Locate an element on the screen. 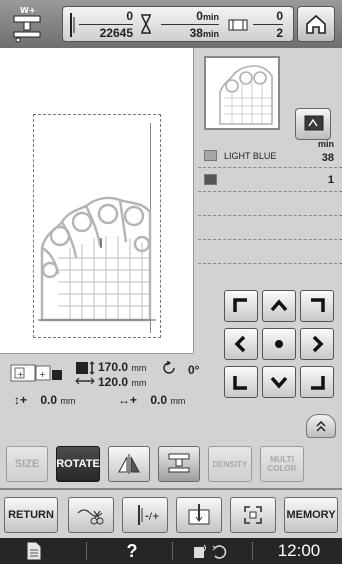  memory-button: MEMORY is located at coordinates (311, 515).